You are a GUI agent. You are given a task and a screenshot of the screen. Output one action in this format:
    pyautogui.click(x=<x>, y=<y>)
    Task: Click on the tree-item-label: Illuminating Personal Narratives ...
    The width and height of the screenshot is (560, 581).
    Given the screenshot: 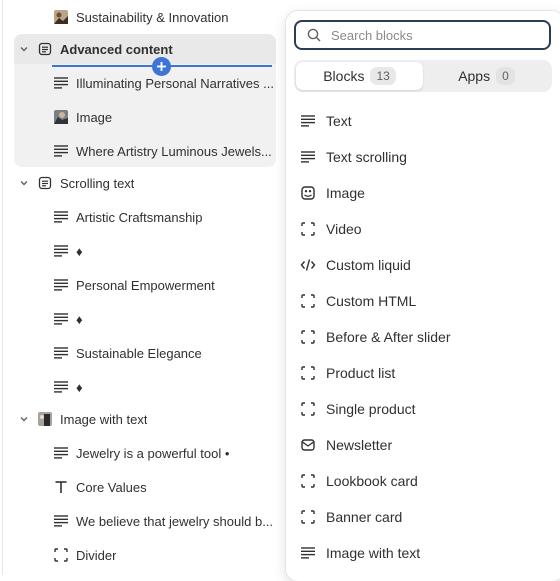 What is the action you would take?
    pyautogui.click(x=175, y=83)
    